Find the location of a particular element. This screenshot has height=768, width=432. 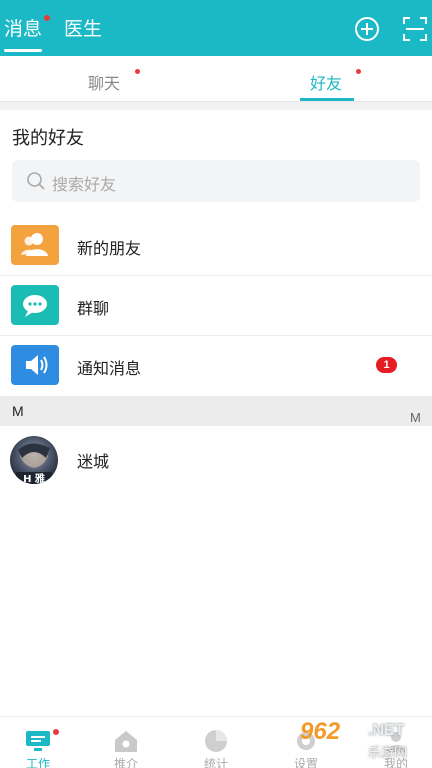

new-friends-icon is located at coordinates (35, 245).